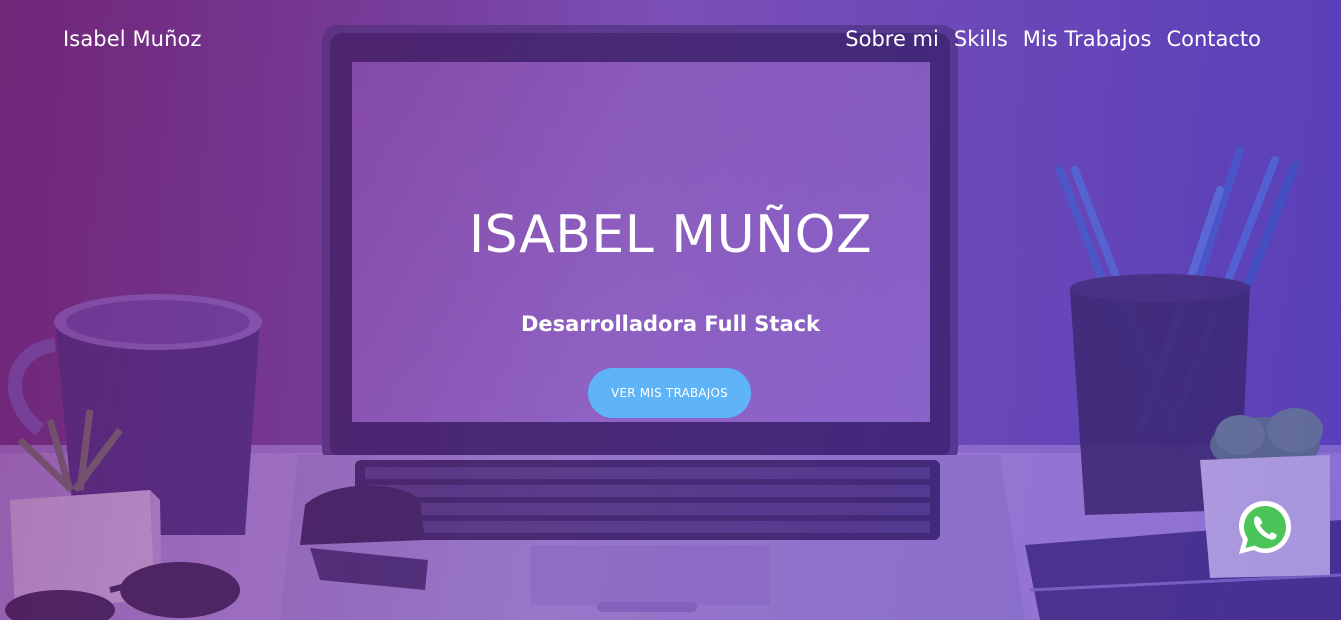 This screenshot has height=620, width=1341. What do you see at coordinates (892, 39) in the screenshot?
I see `nav-link-sobre-mi: Sobre mi` at bounding box center [892, 39].